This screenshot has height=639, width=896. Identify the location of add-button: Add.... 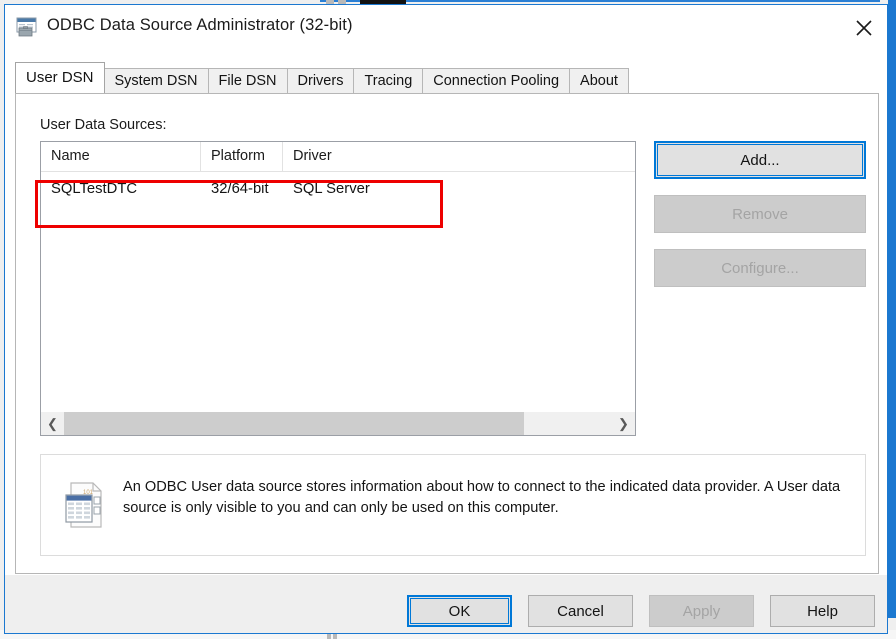
(760, 160).